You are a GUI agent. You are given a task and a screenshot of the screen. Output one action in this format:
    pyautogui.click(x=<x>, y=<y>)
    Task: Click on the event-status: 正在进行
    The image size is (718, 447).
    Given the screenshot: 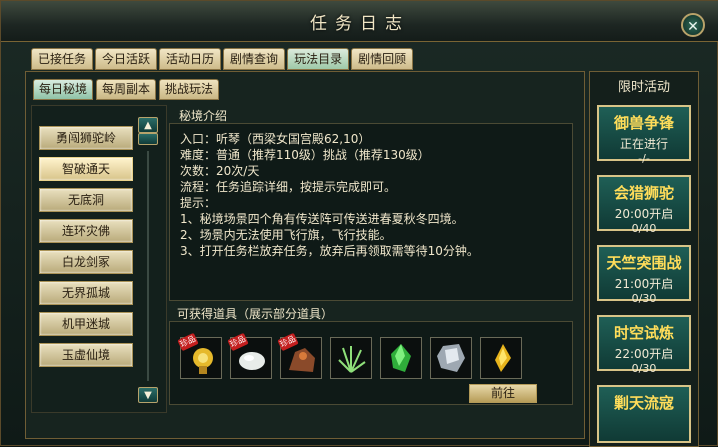 What is the action you would take?
    pyautogui.click(x=643, y=144)
    